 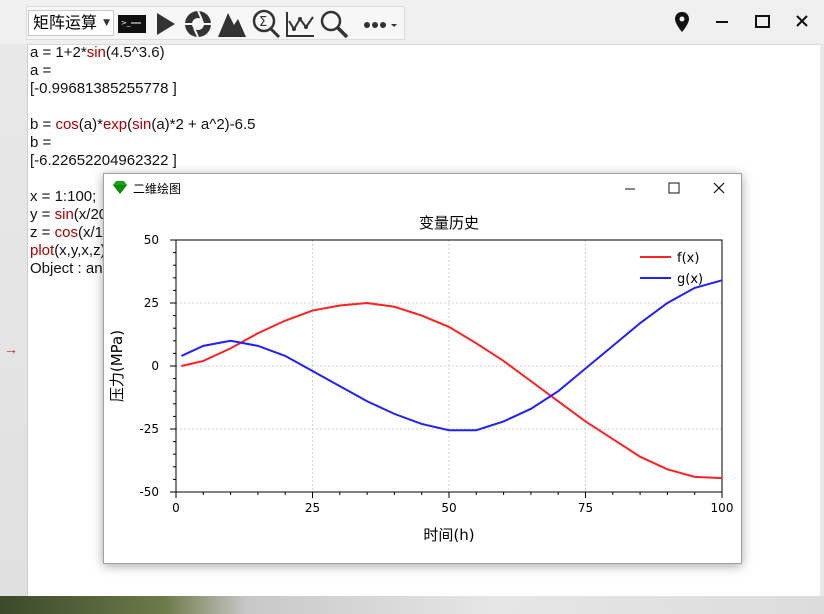 I want to click on sigma-search-icon: Σ, so click(x=266, y=24).